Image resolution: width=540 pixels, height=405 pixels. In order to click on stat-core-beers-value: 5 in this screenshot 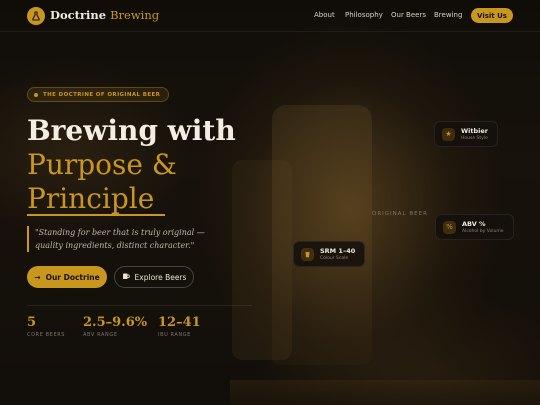, I will do `click(32, 322)`.